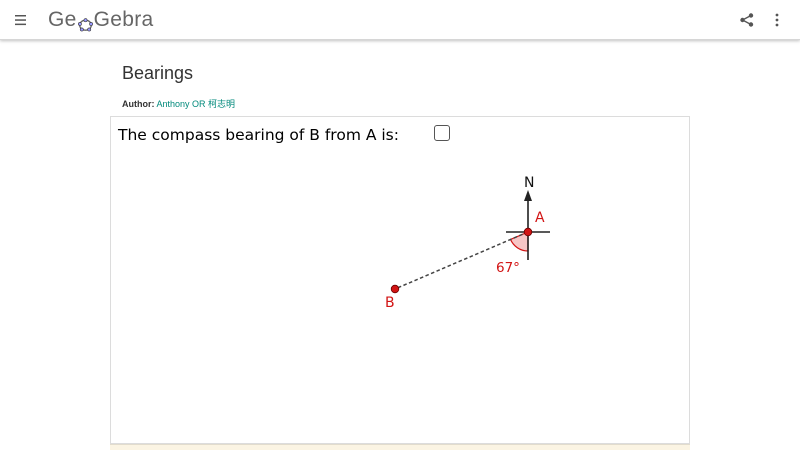  Describe the element at coordinates (540, 218) in the screenshot. I see `point-a-label: A` at that location.